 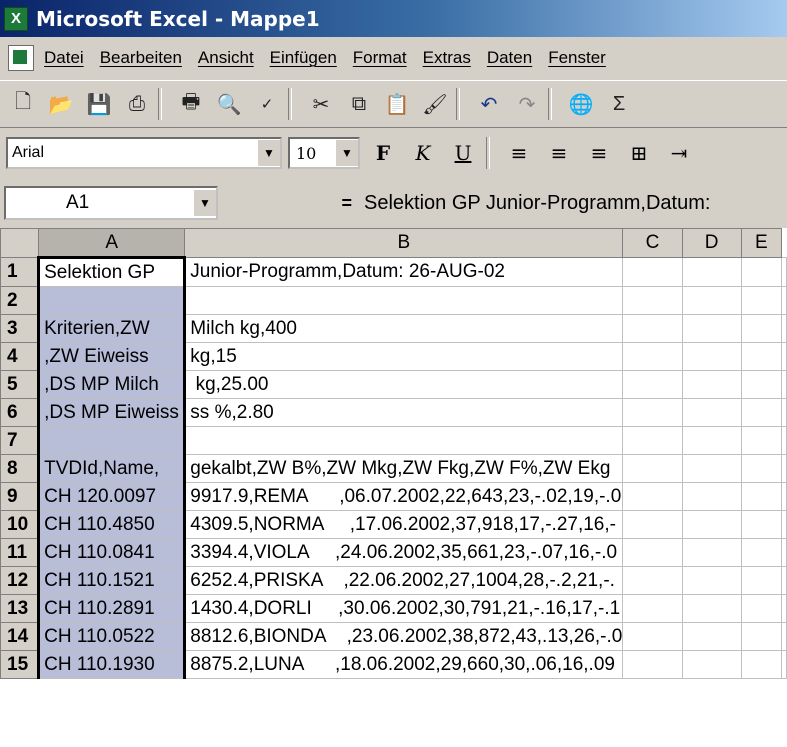 What do you see at coordinates (20, 636) in the screenshot?
I see `row-header: 14` at bounding box center [20, 636].